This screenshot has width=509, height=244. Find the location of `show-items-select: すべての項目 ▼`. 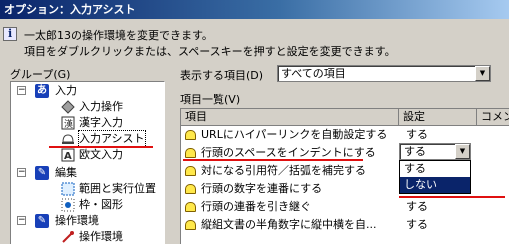

show-items-select: すべての項目 ▼ is located at coordinates (384, 73).